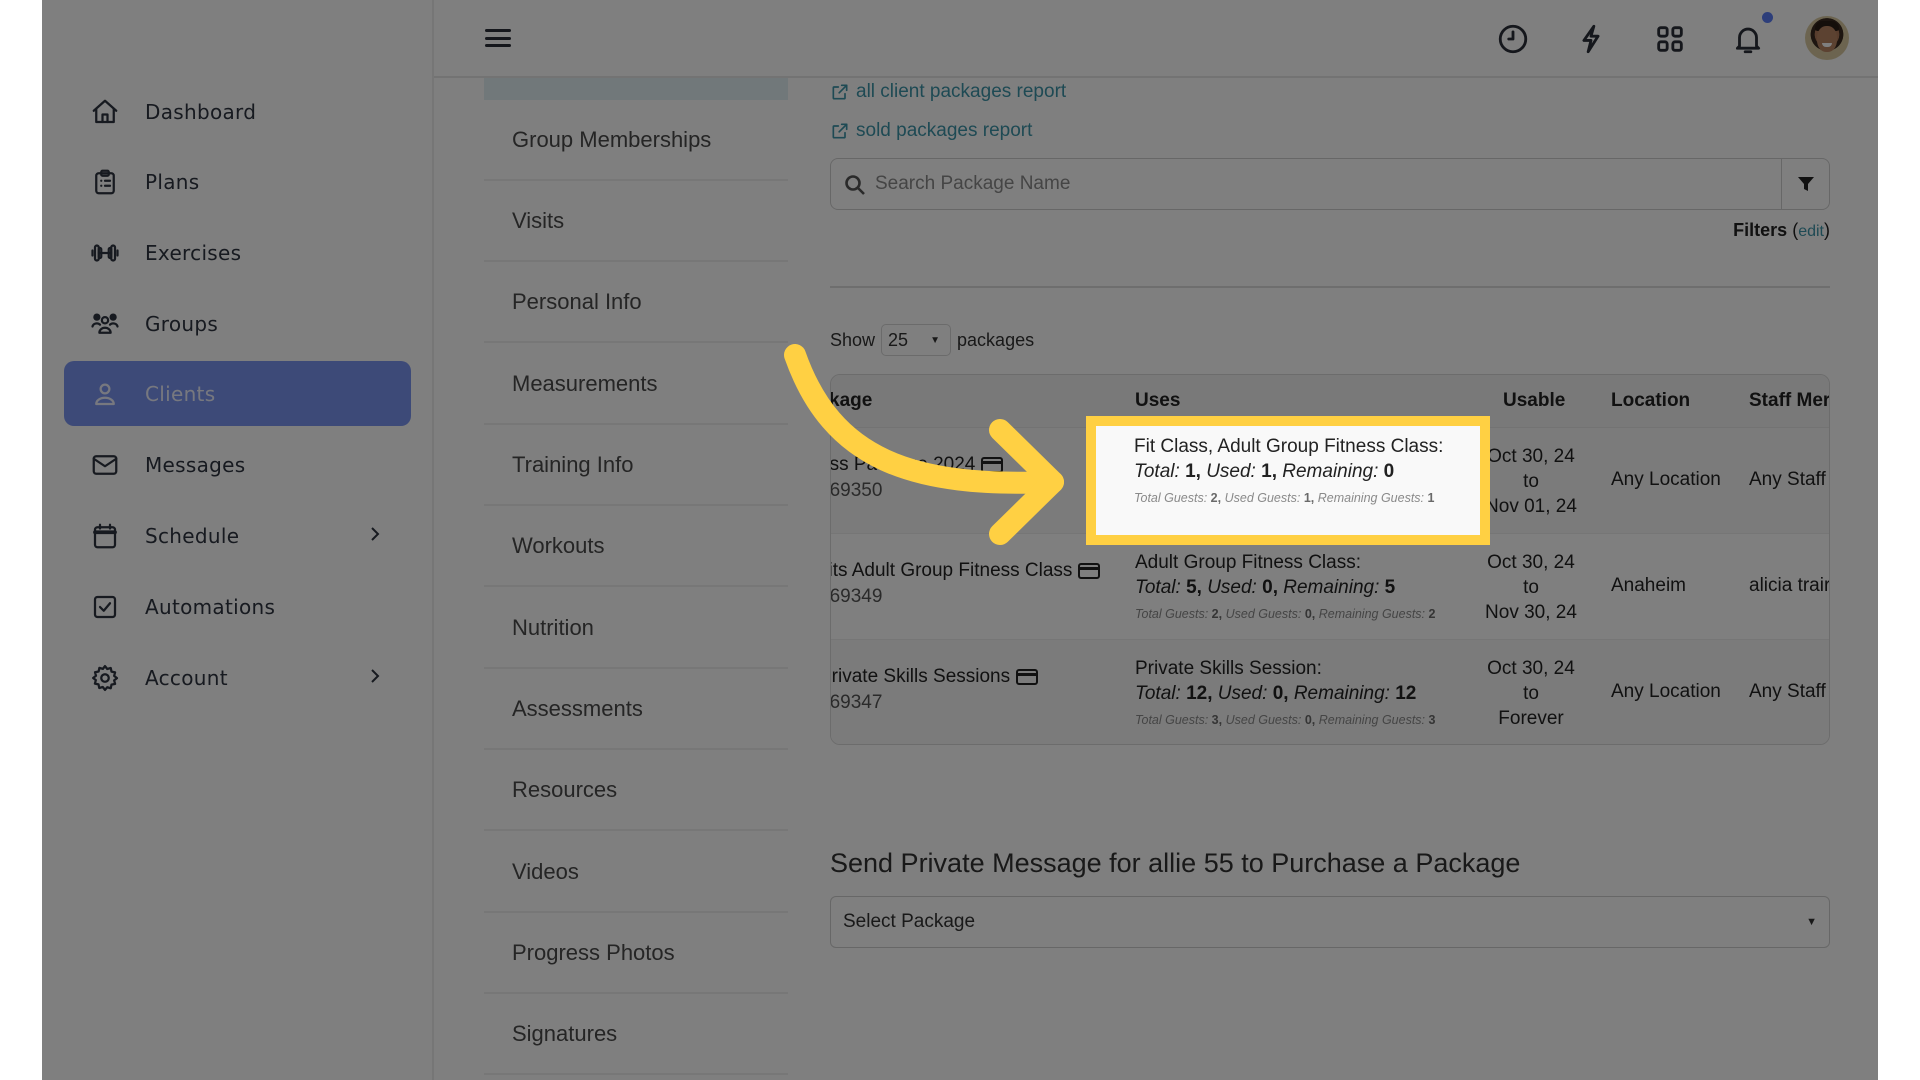 This screenshot has height=1080, width=1920. I want to click on grid-icon, so click(1670, 39).